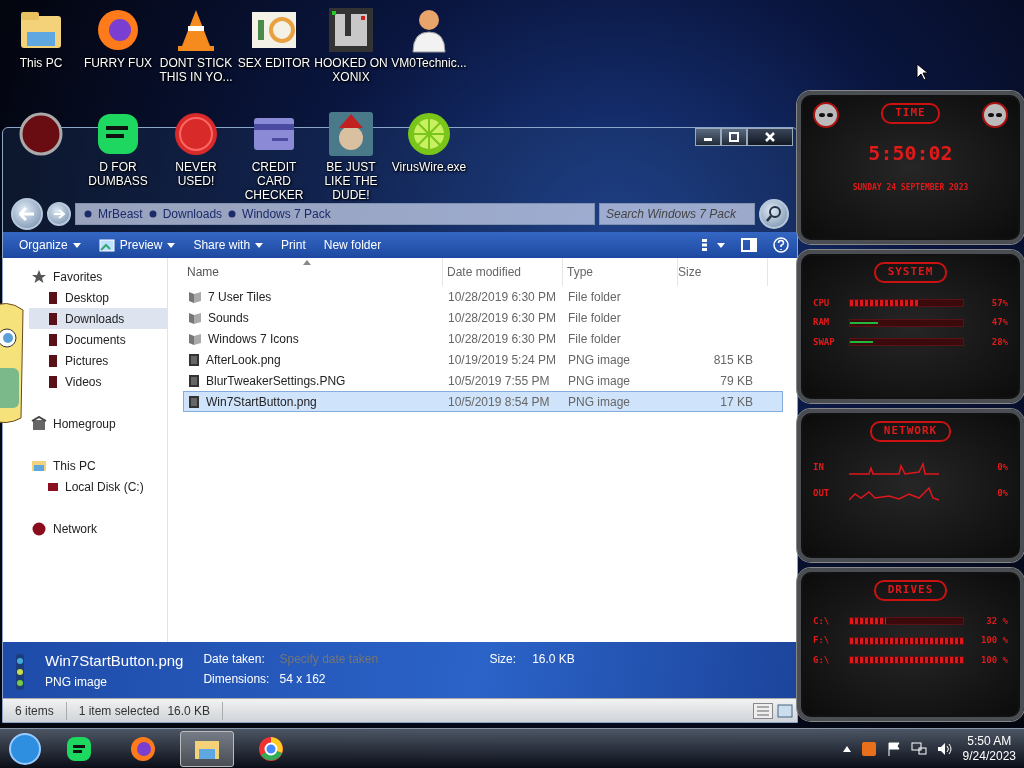 The height and width of the screenshot is (768, 1024). What do you see at coordinates (736, 402) in the screenshot?
I see `file-size: 17 KB` at bounding box center [736, 402].